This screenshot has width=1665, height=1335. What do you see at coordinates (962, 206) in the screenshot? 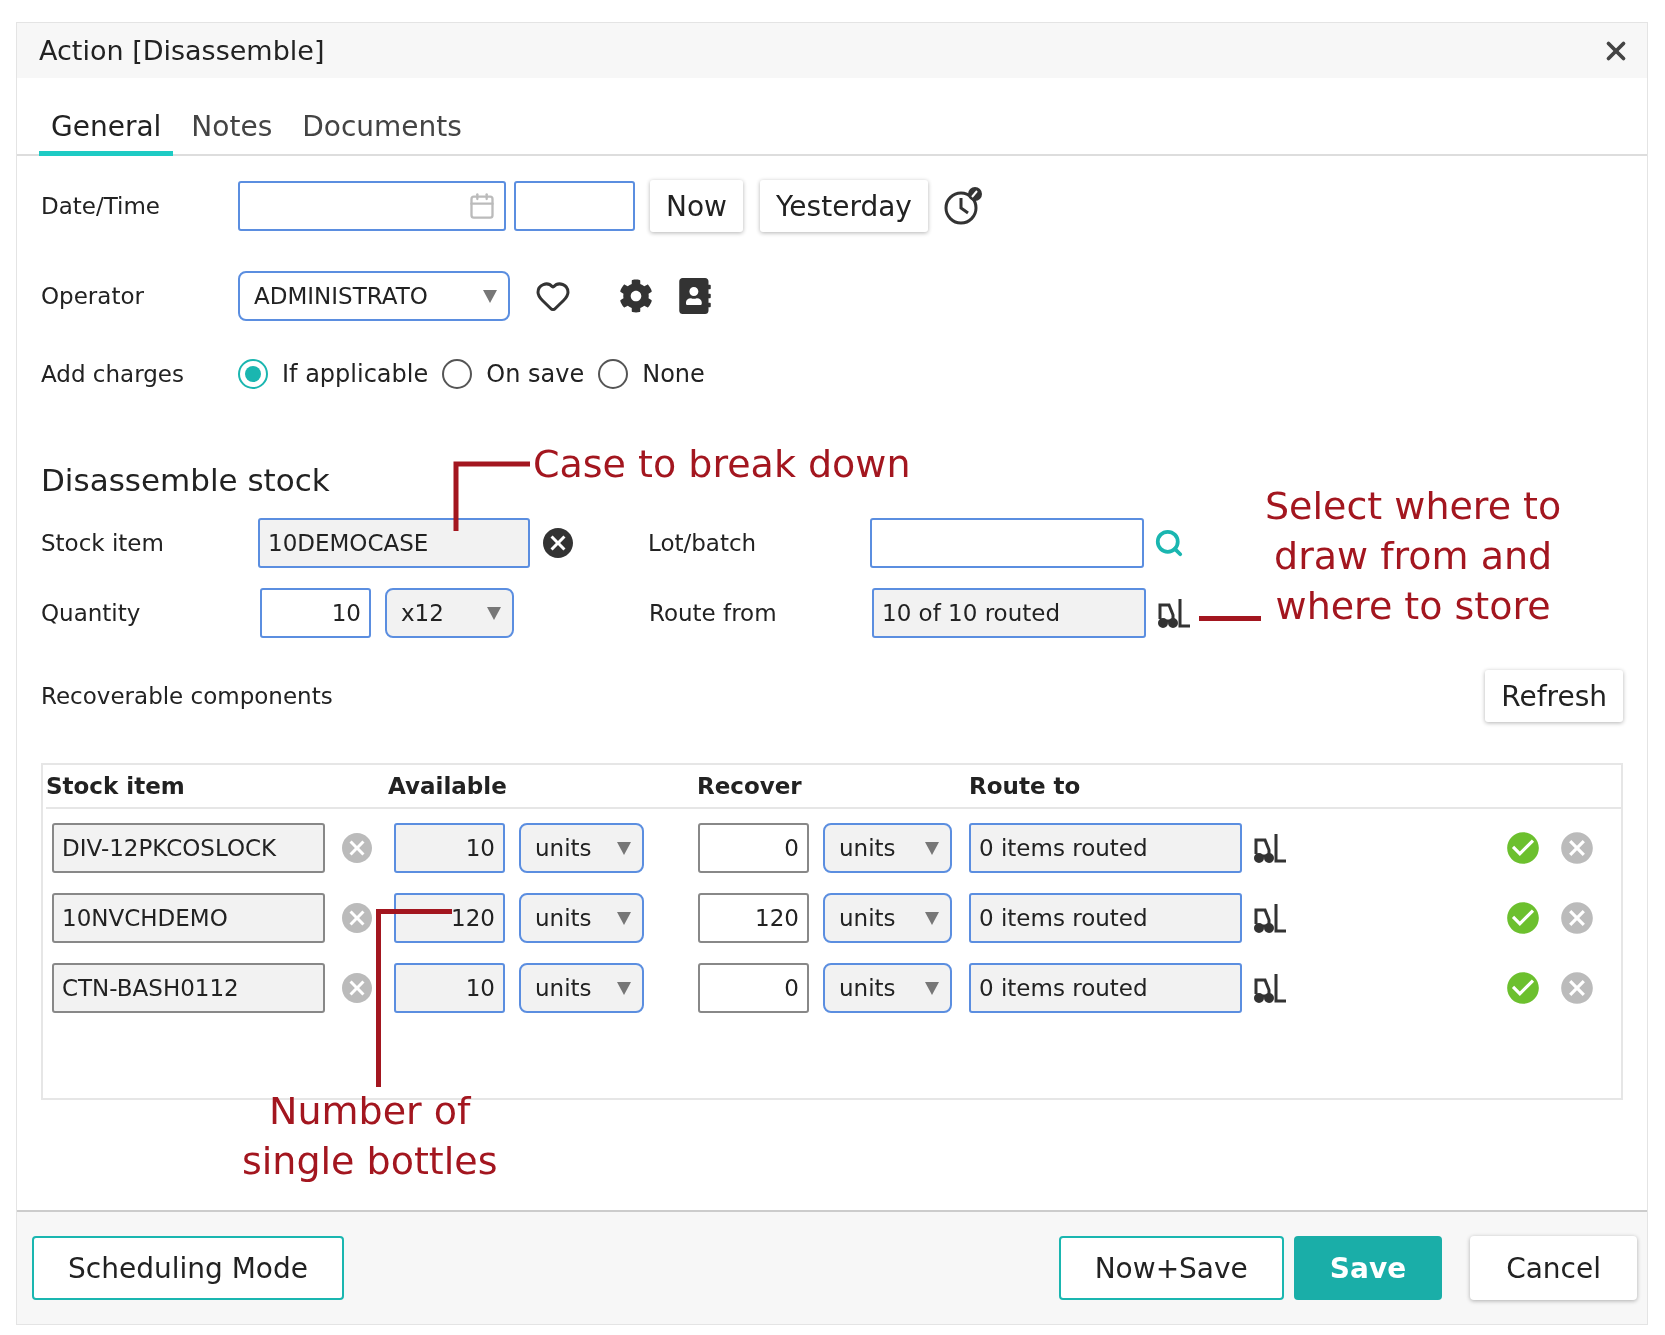
I see `clock-icon` at bounding box center [962, 206].